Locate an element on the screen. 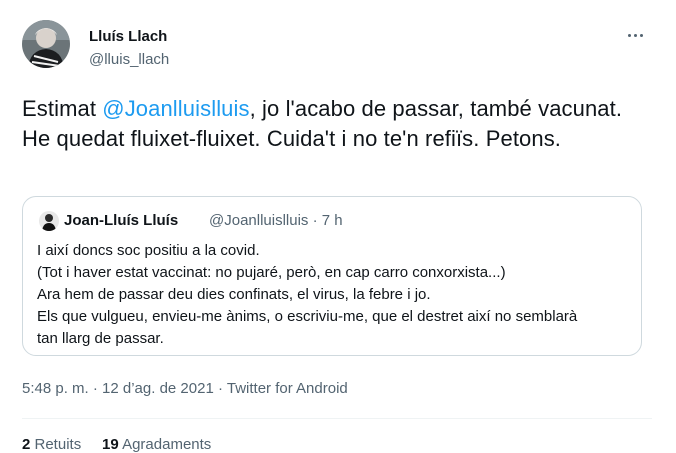 The height and width of the screenshot is (453, 676). source-link: Twitter for Android is located at coordinates (287, 388).